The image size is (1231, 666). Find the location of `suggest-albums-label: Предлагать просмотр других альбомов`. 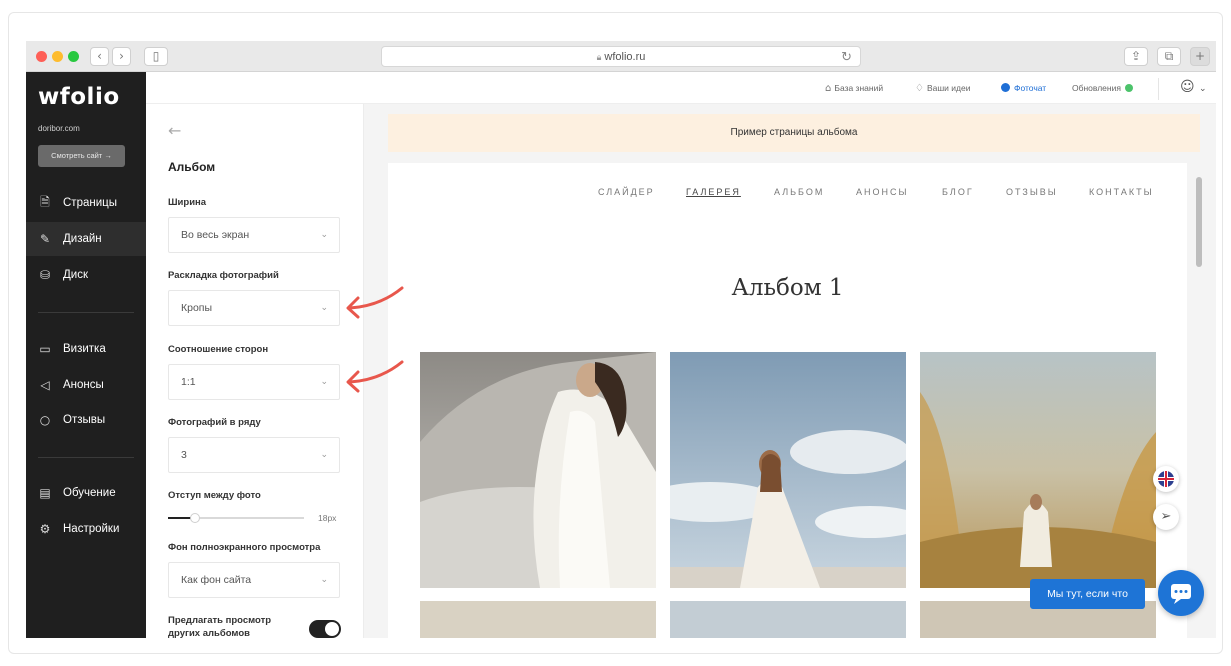

suggest-albums-label: Предлагать просмотр других альбомов is located at coordinates (220, 626).